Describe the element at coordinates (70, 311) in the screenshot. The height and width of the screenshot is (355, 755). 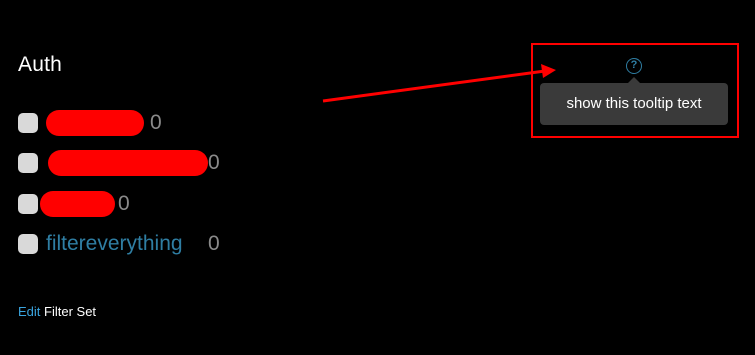
I see `filter-set-label: Filter Set` at that location.